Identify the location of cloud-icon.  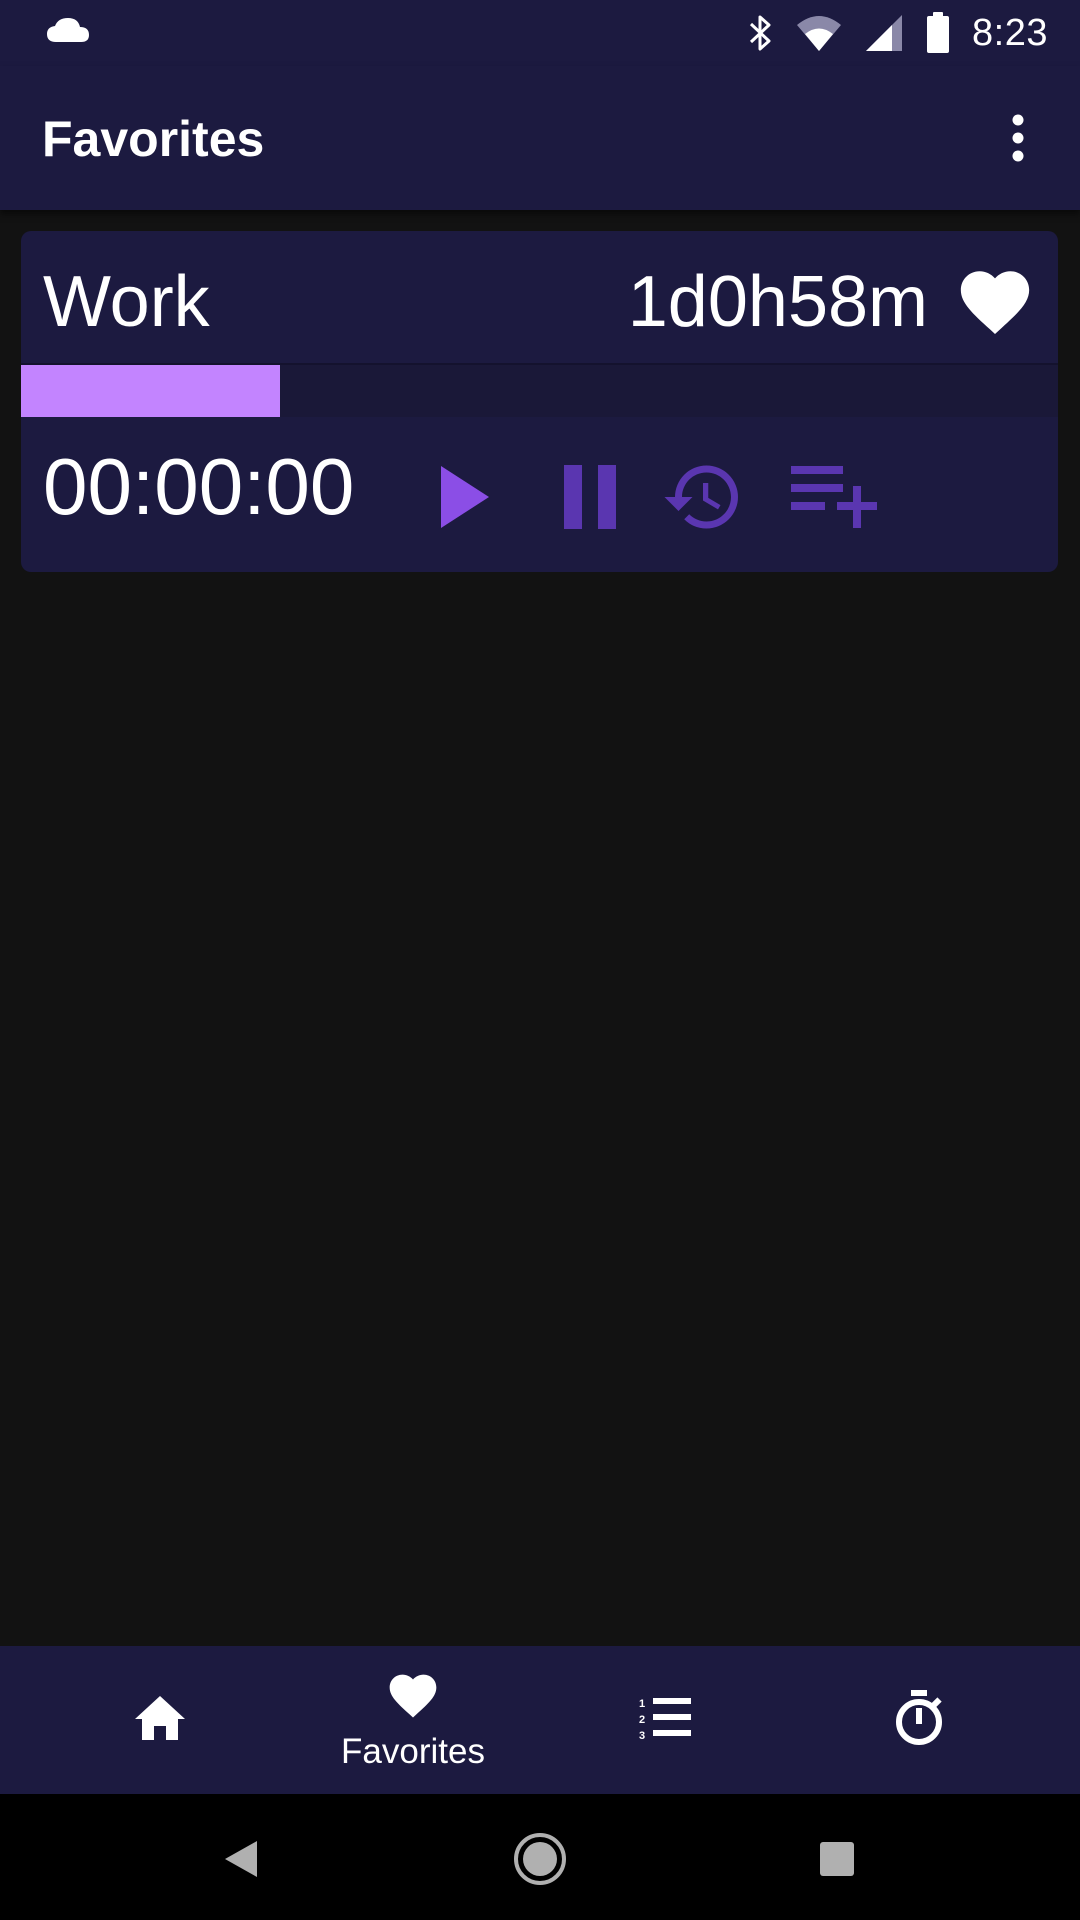
(68, 30).